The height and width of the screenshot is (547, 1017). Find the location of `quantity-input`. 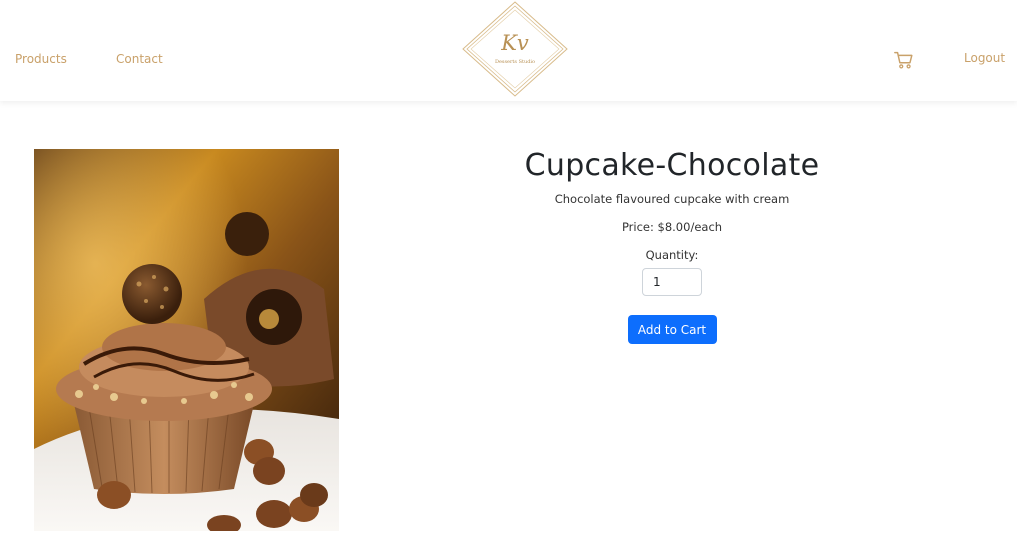

quantity-input is located at coordinates (672, 282).